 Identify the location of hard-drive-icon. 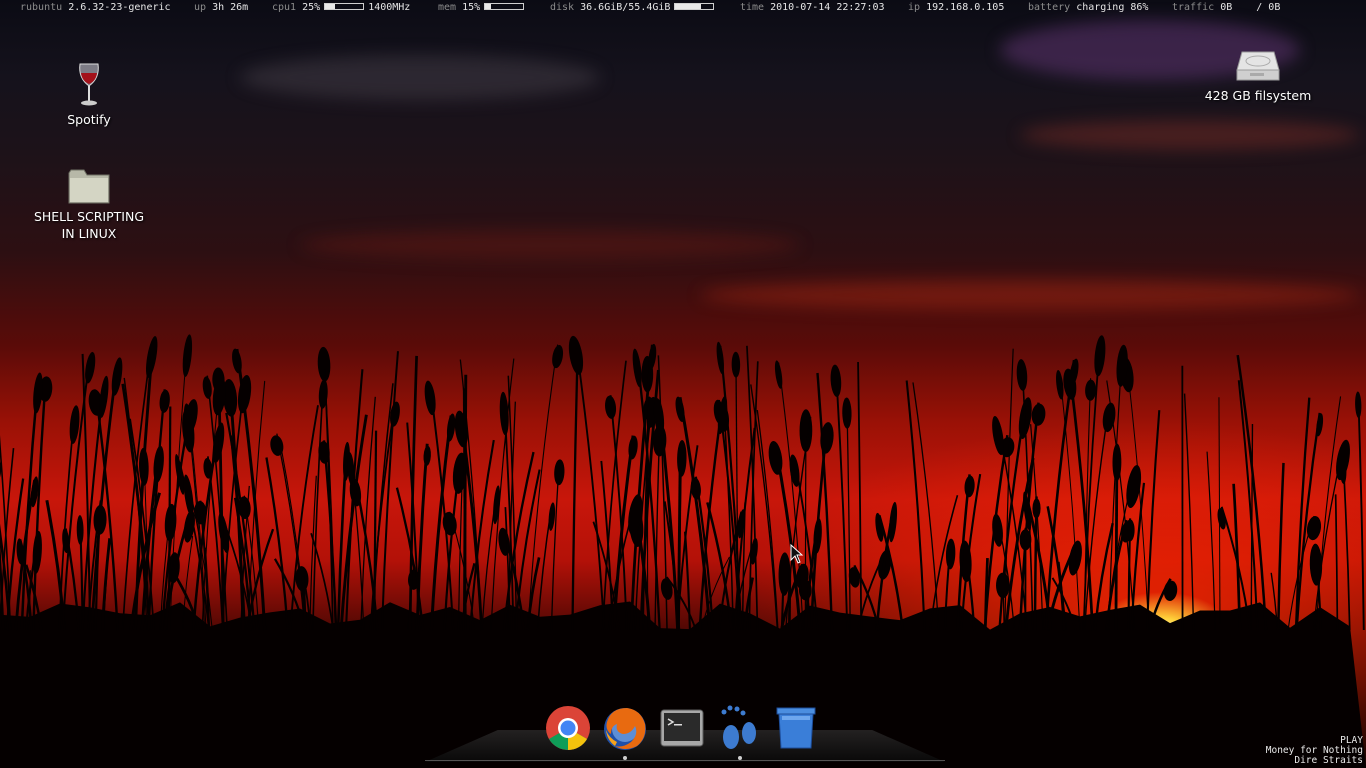
(1258, 66).